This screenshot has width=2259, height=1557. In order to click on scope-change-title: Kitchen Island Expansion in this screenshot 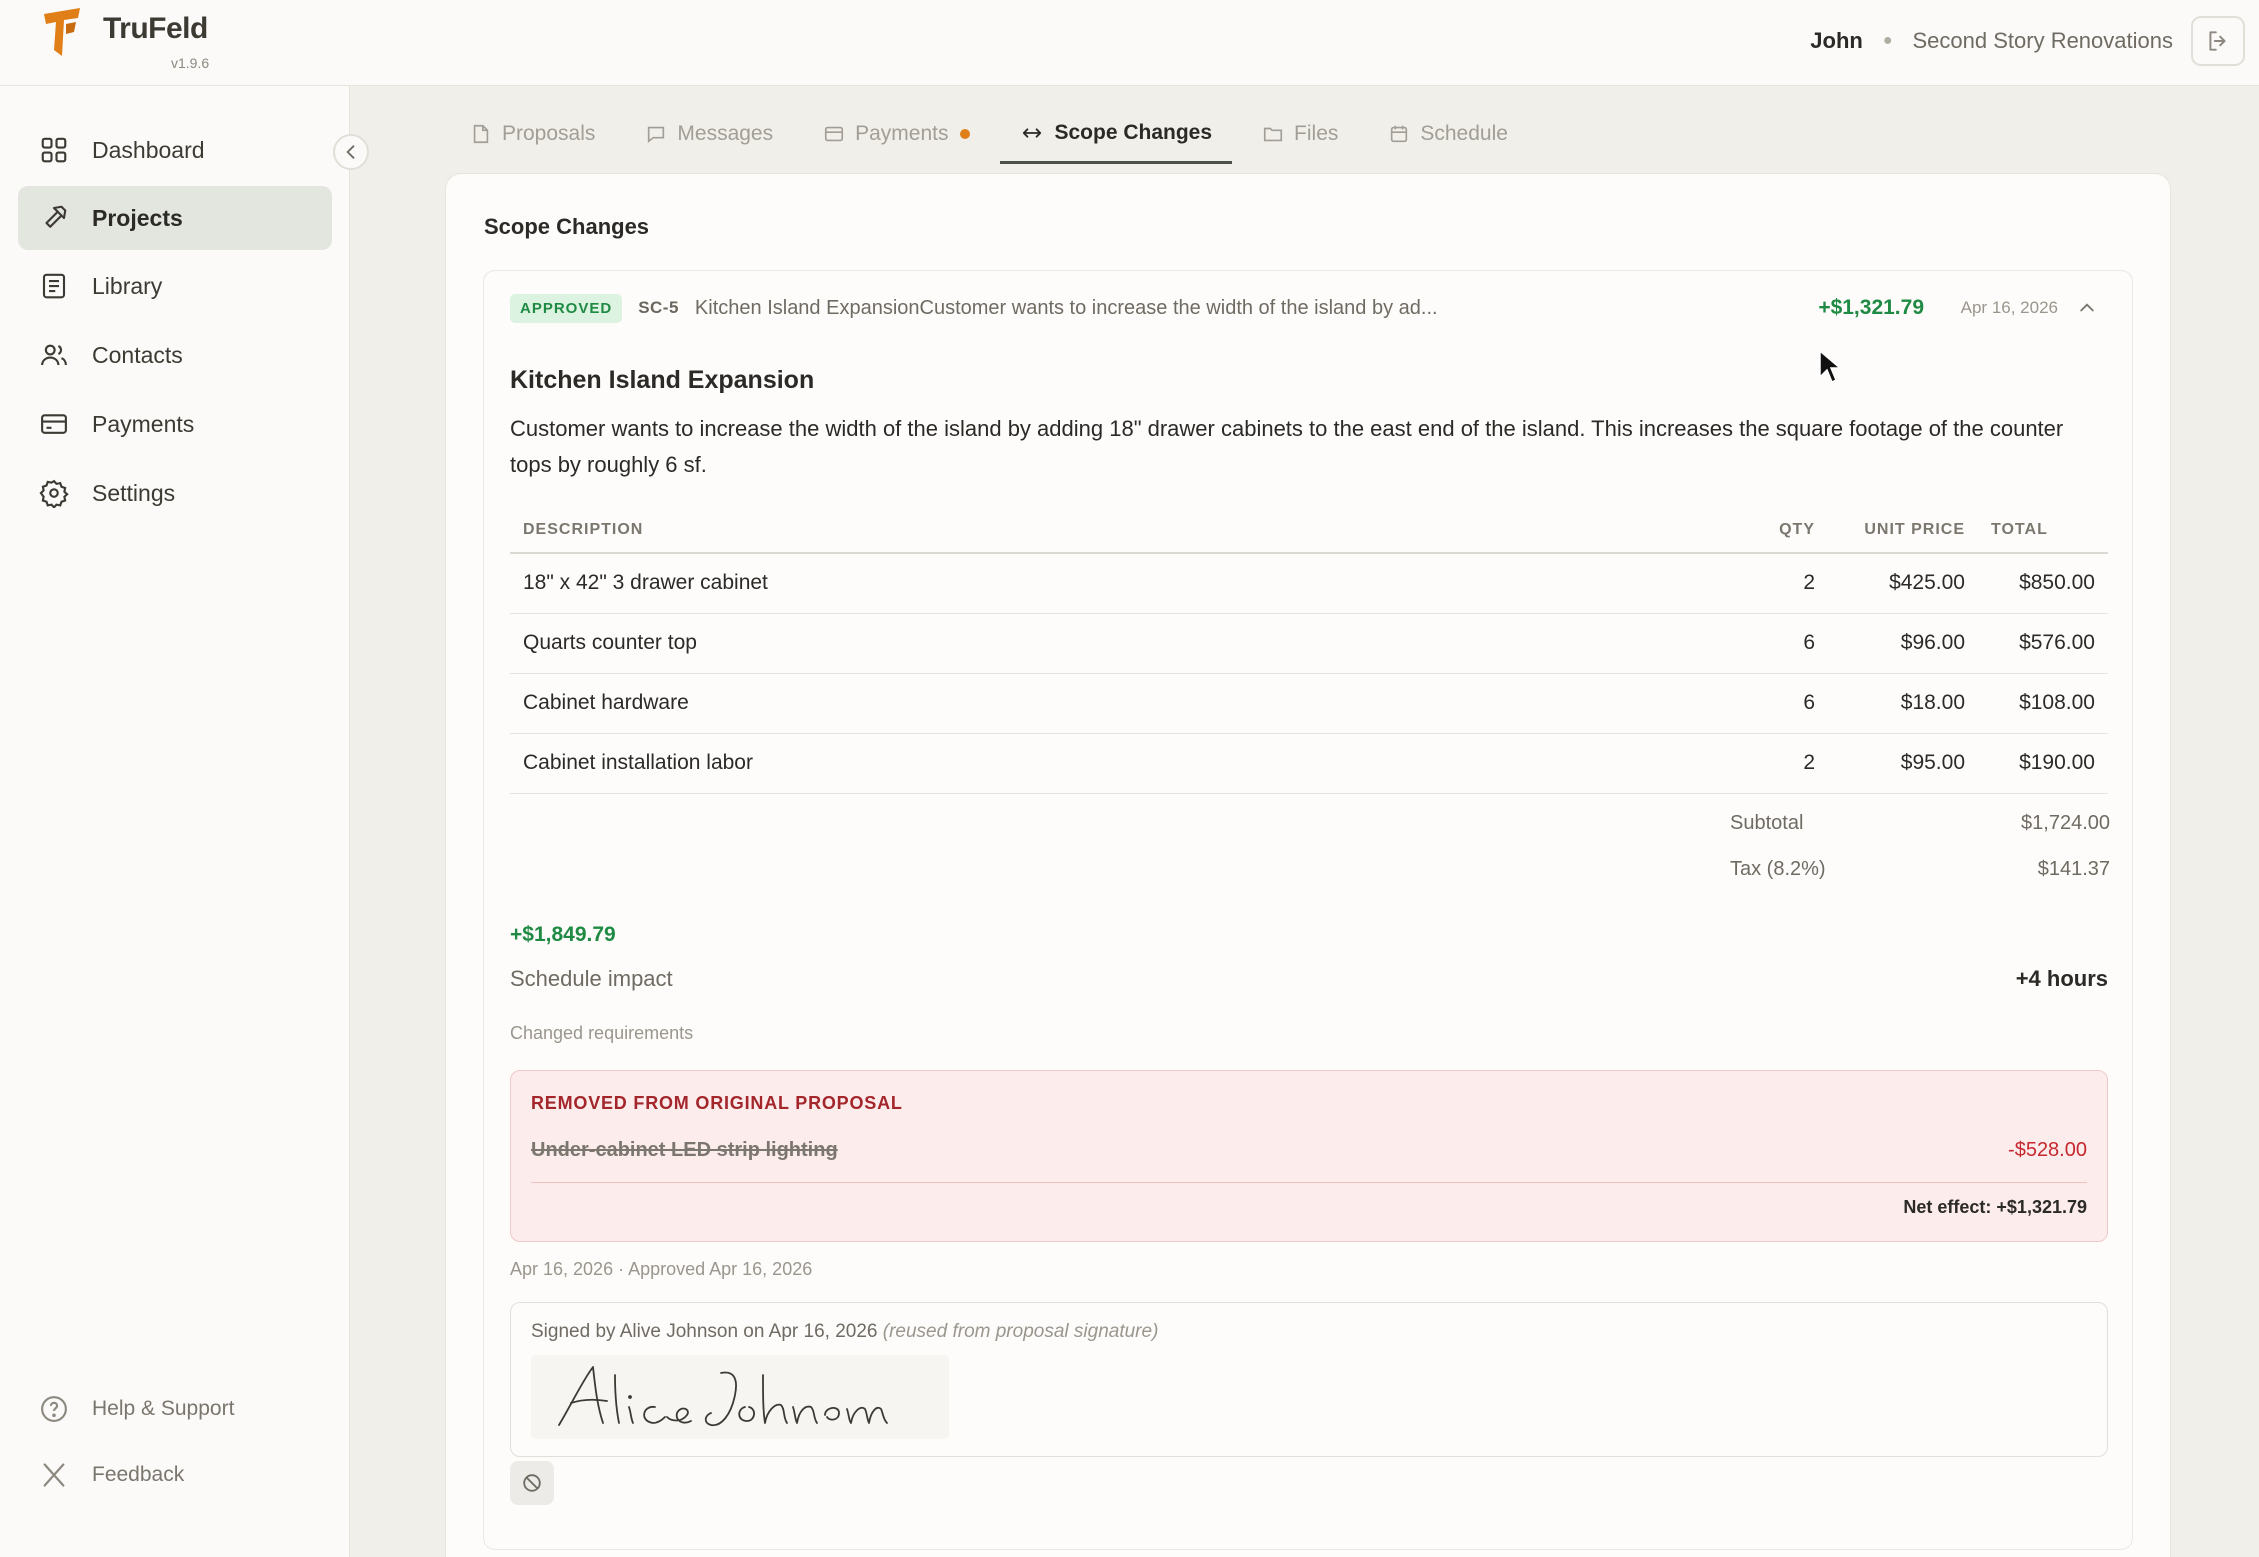, I will do `click(662, 380)`.